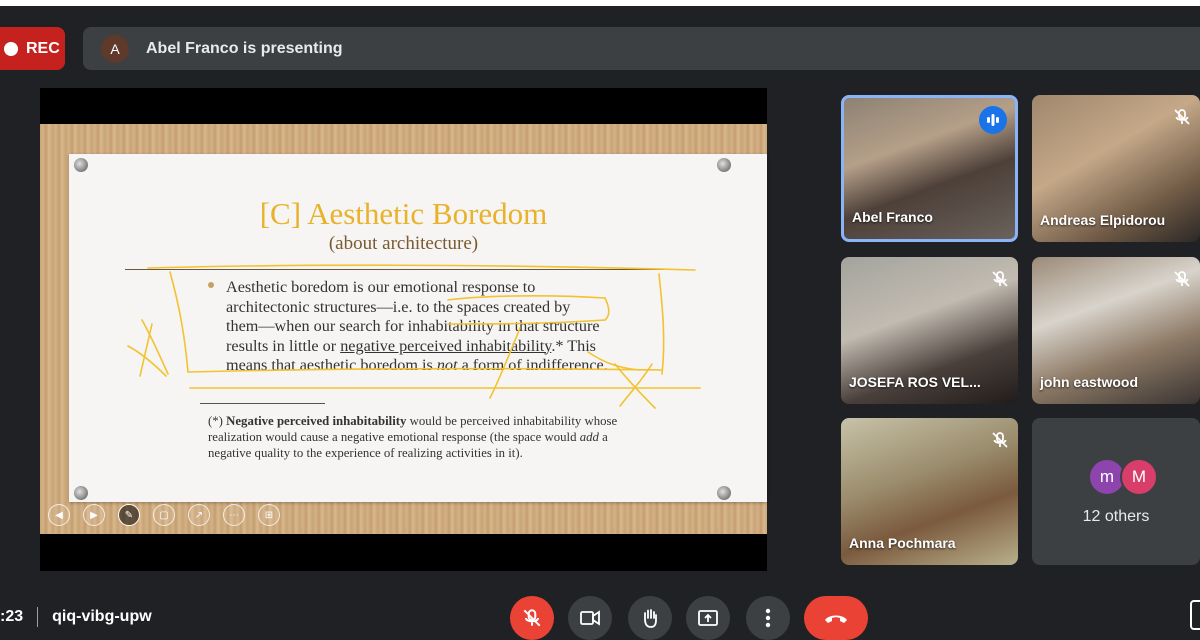 The width and height of the screenshot is (1200, 640). Describe the element at coordinates (532, 365) in the screenshot. I see `bullet-text-part: a form of indifference.` at that location.